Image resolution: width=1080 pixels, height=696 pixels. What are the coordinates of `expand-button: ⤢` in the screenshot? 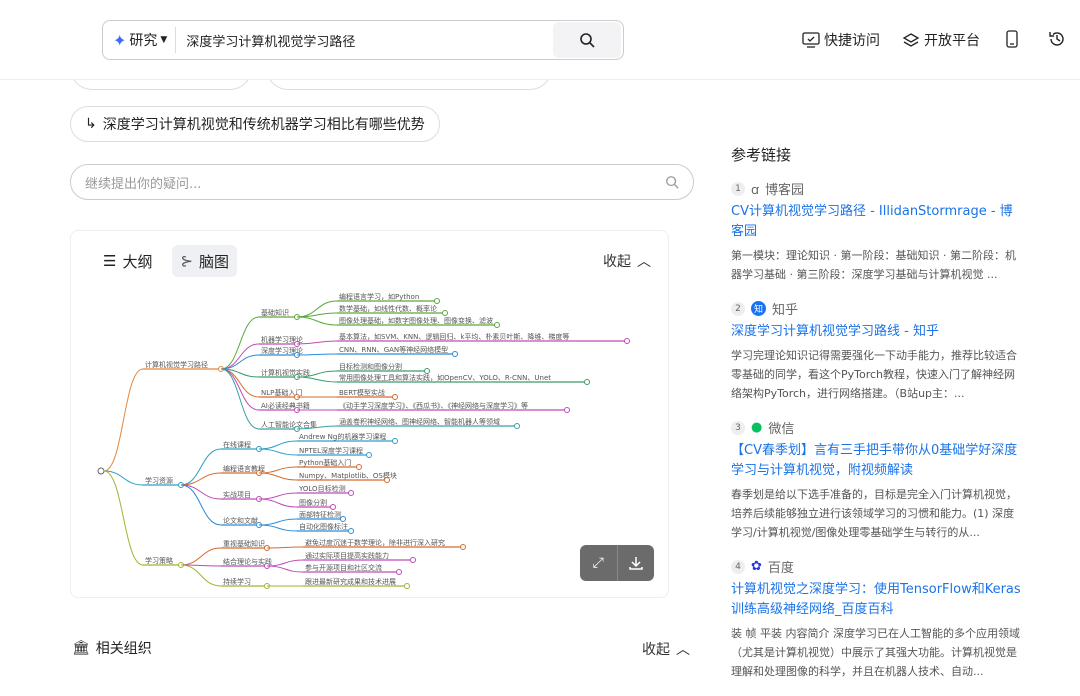 It's located at (598, 563).